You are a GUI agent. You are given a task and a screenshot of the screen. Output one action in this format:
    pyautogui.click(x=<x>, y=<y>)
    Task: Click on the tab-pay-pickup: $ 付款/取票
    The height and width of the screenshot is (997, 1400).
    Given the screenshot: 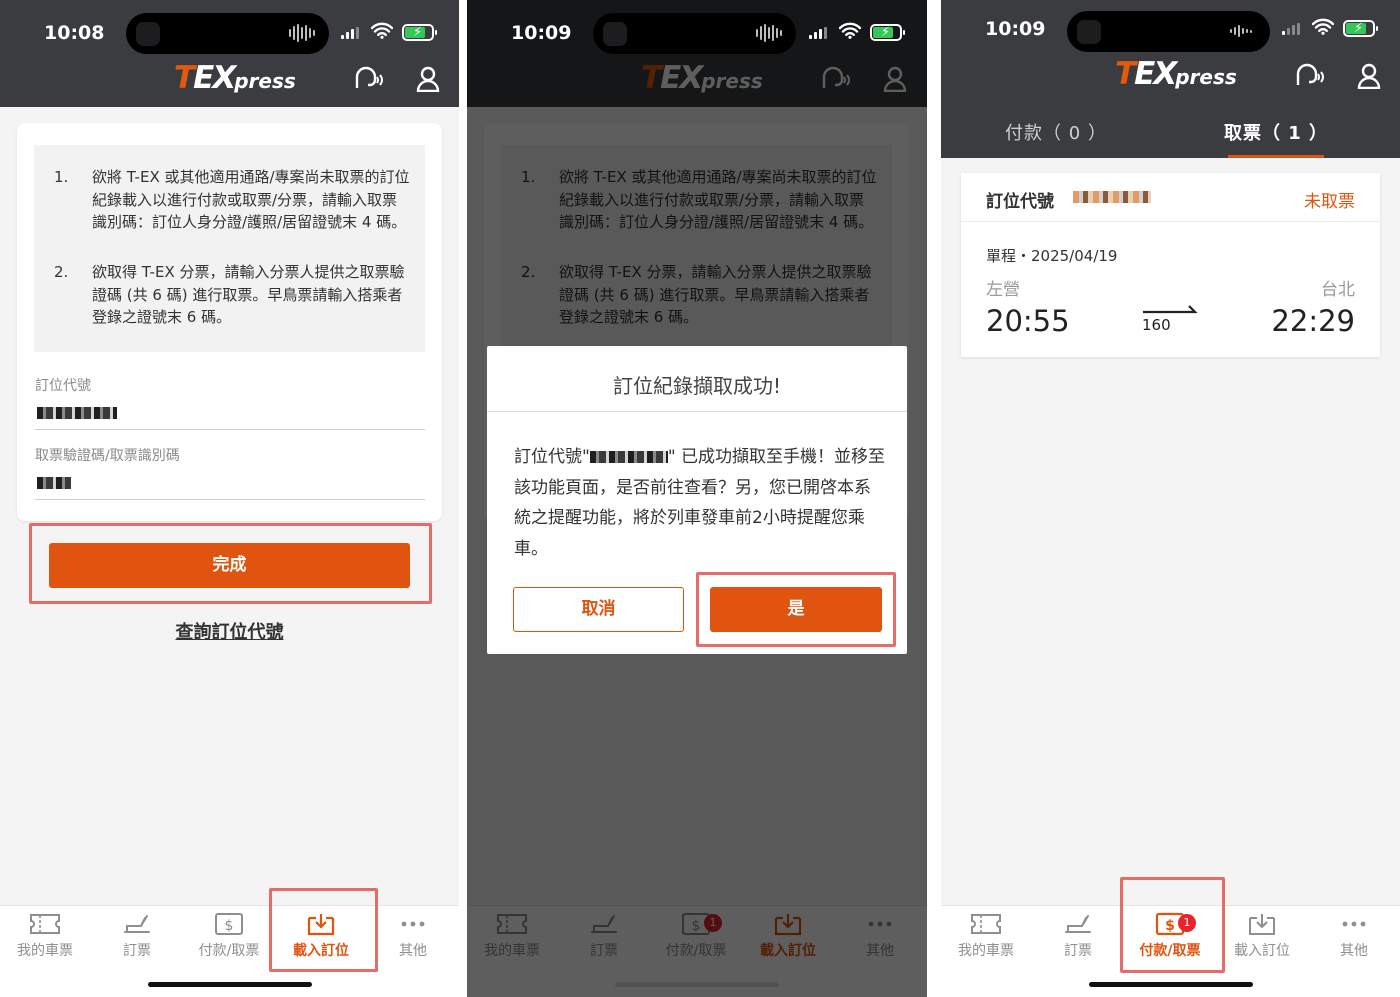 What is the action you would take?
    pyautogui.click(x=229, y=936)
    